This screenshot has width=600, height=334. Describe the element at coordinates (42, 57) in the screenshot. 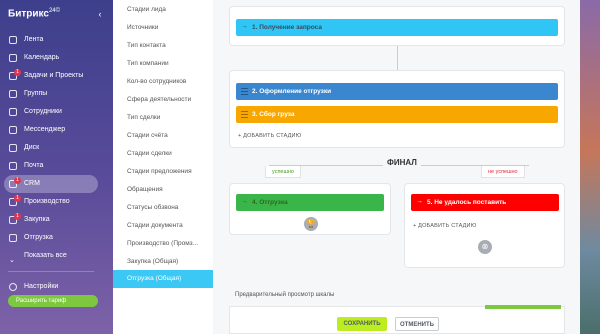

I see `nav-label: Календарь` at that location.